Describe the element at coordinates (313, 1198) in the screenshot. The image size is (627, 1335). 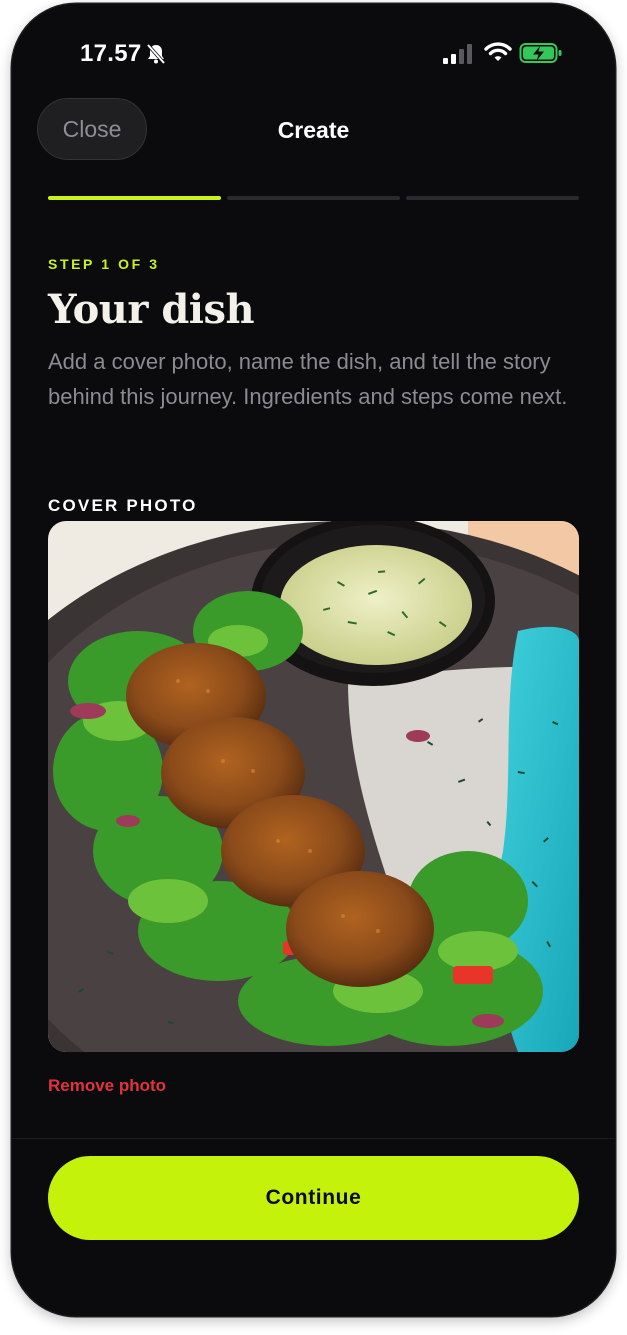
I see `continue-button: Continue` at that location.